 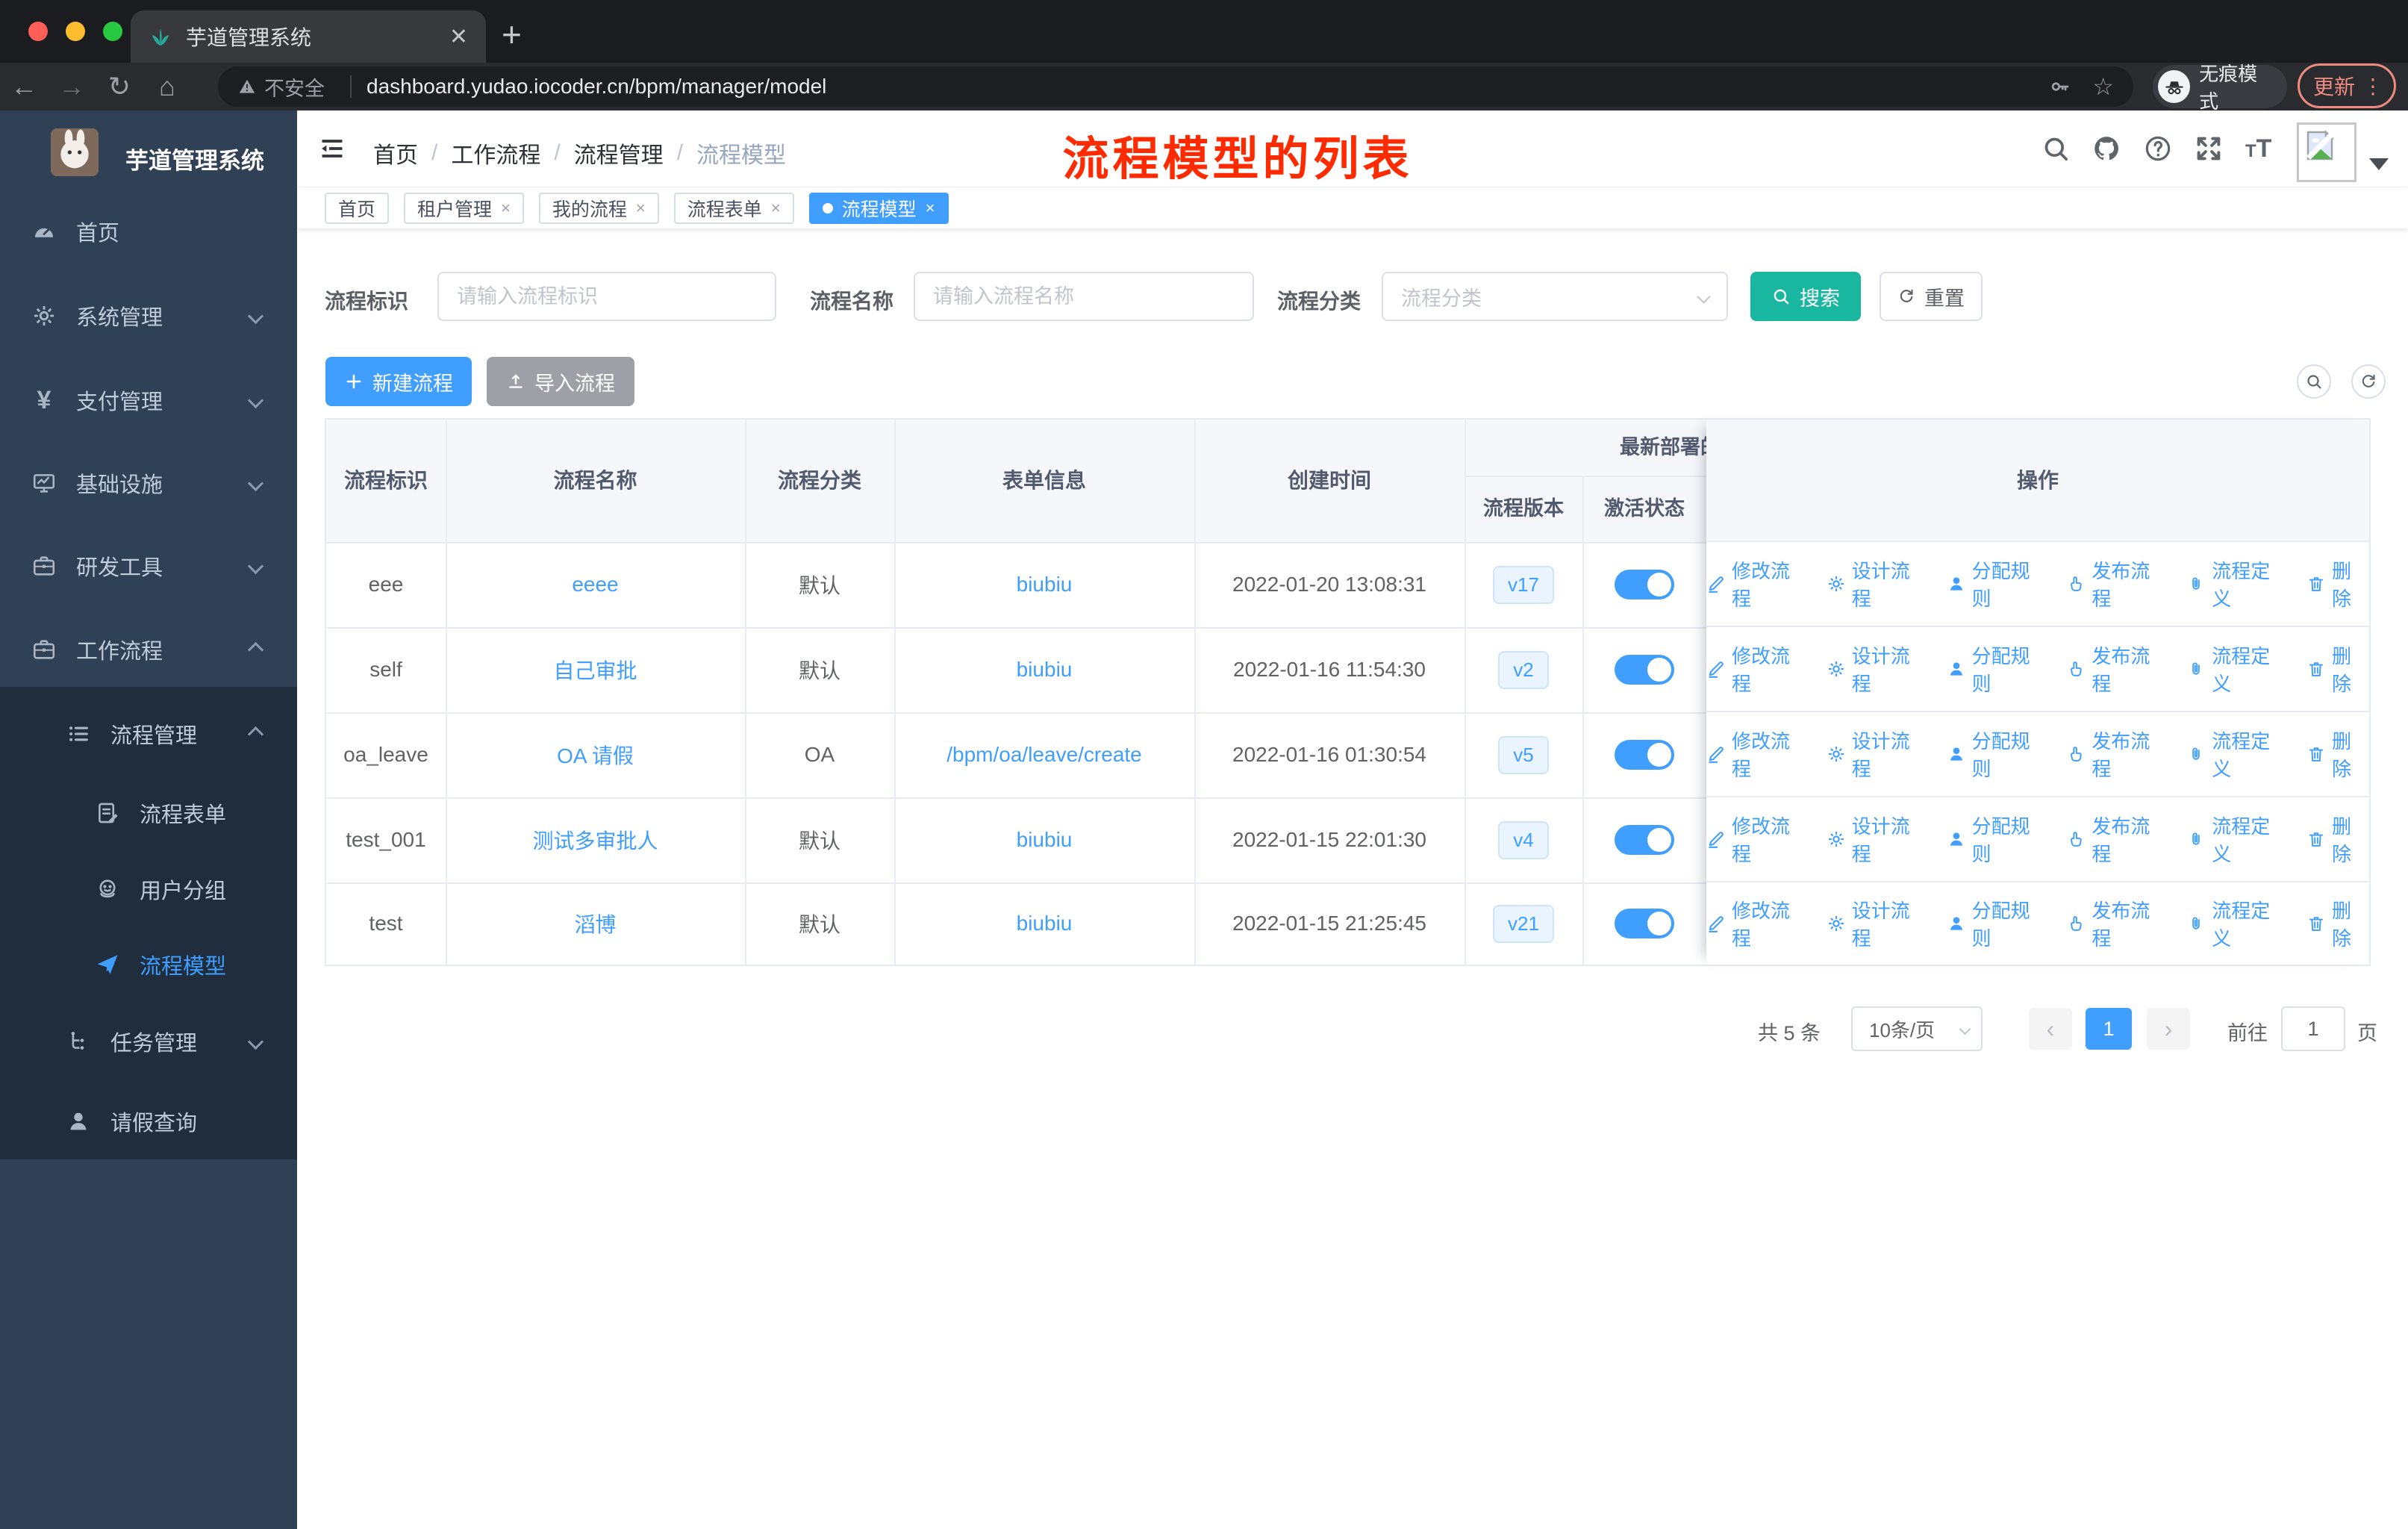 What do you see at coordinates (2209, 149) in the screenshot?
I see `fullscreen-icon` at bounding box center [2209, 149].